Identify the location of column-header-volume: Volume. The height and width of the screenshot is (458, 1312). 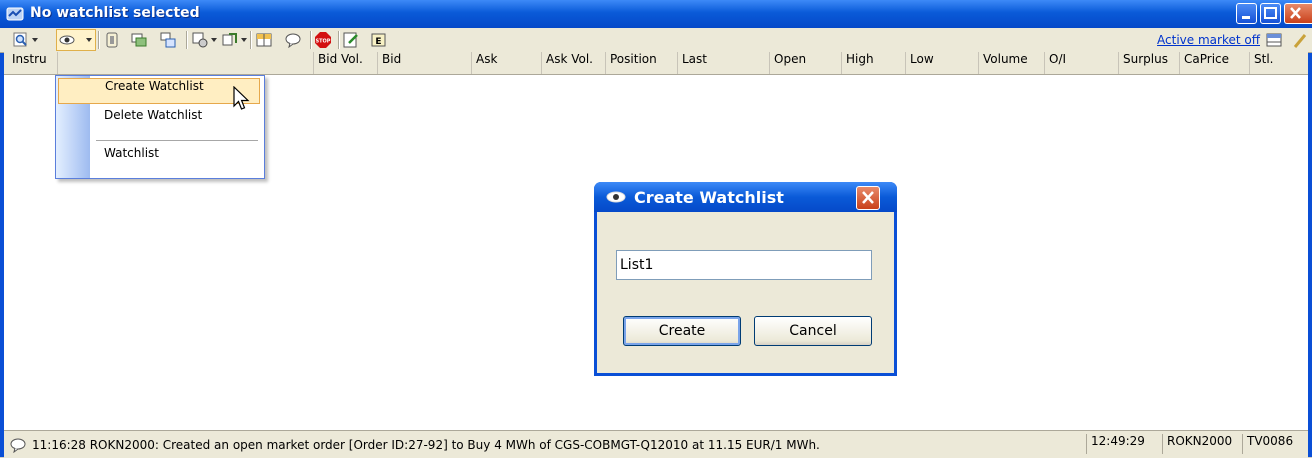
(1012, 63).